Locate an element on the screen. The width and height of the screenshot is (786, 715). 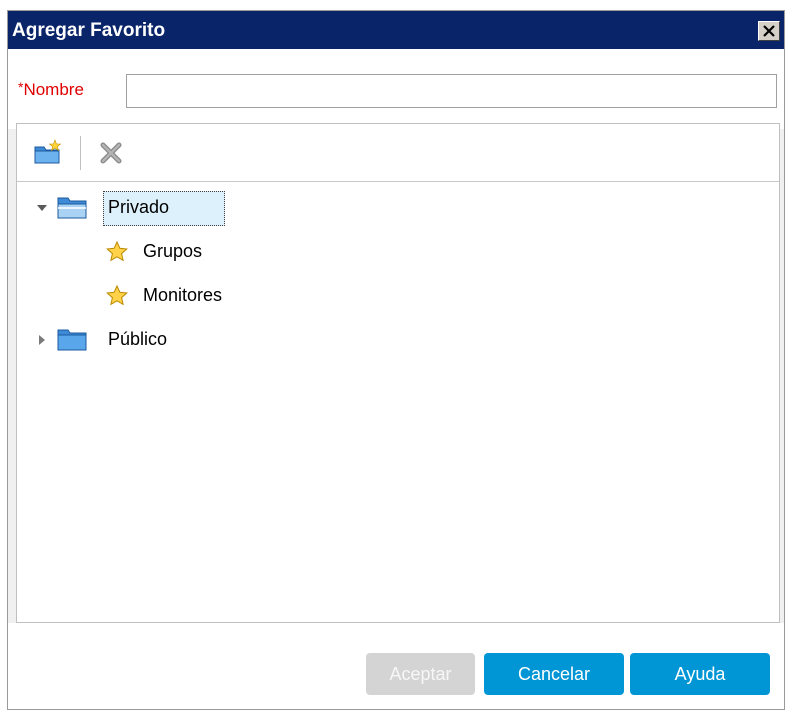
folder-open-icon is located at coordinates (72, 208).